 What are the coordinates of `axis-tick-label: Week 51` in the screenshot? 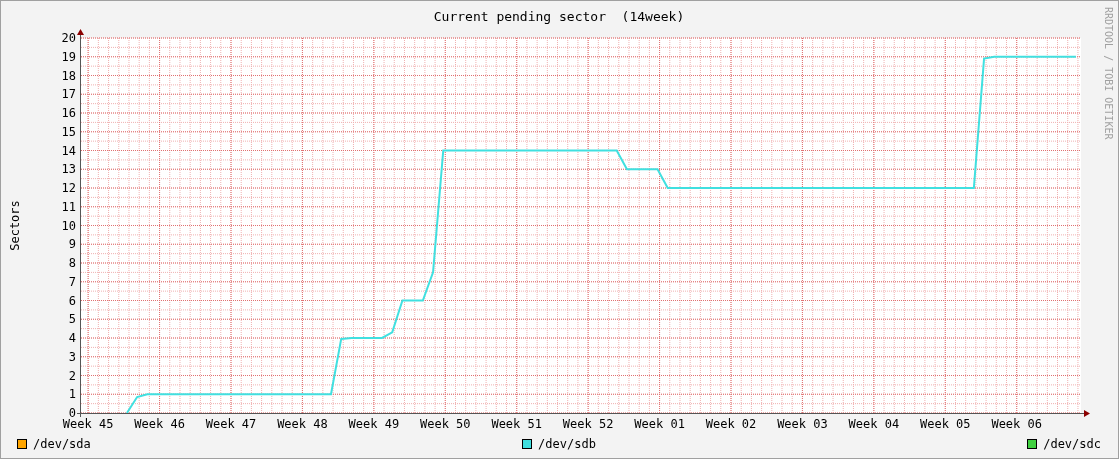 It's located at (516, 424).